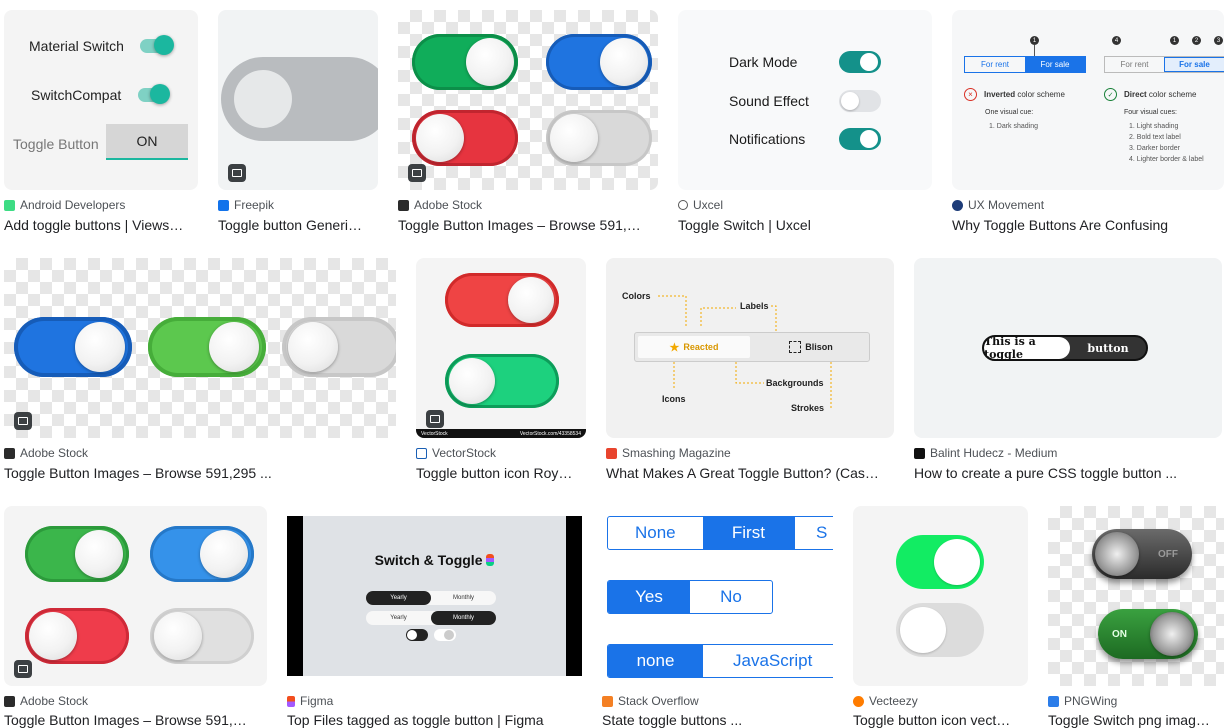 The height and width of the screenshot is (728, 1232). I want to click on vectorstock-watermark-bar: VectorStock VectorStock.com/43358534, so click(501, 433).